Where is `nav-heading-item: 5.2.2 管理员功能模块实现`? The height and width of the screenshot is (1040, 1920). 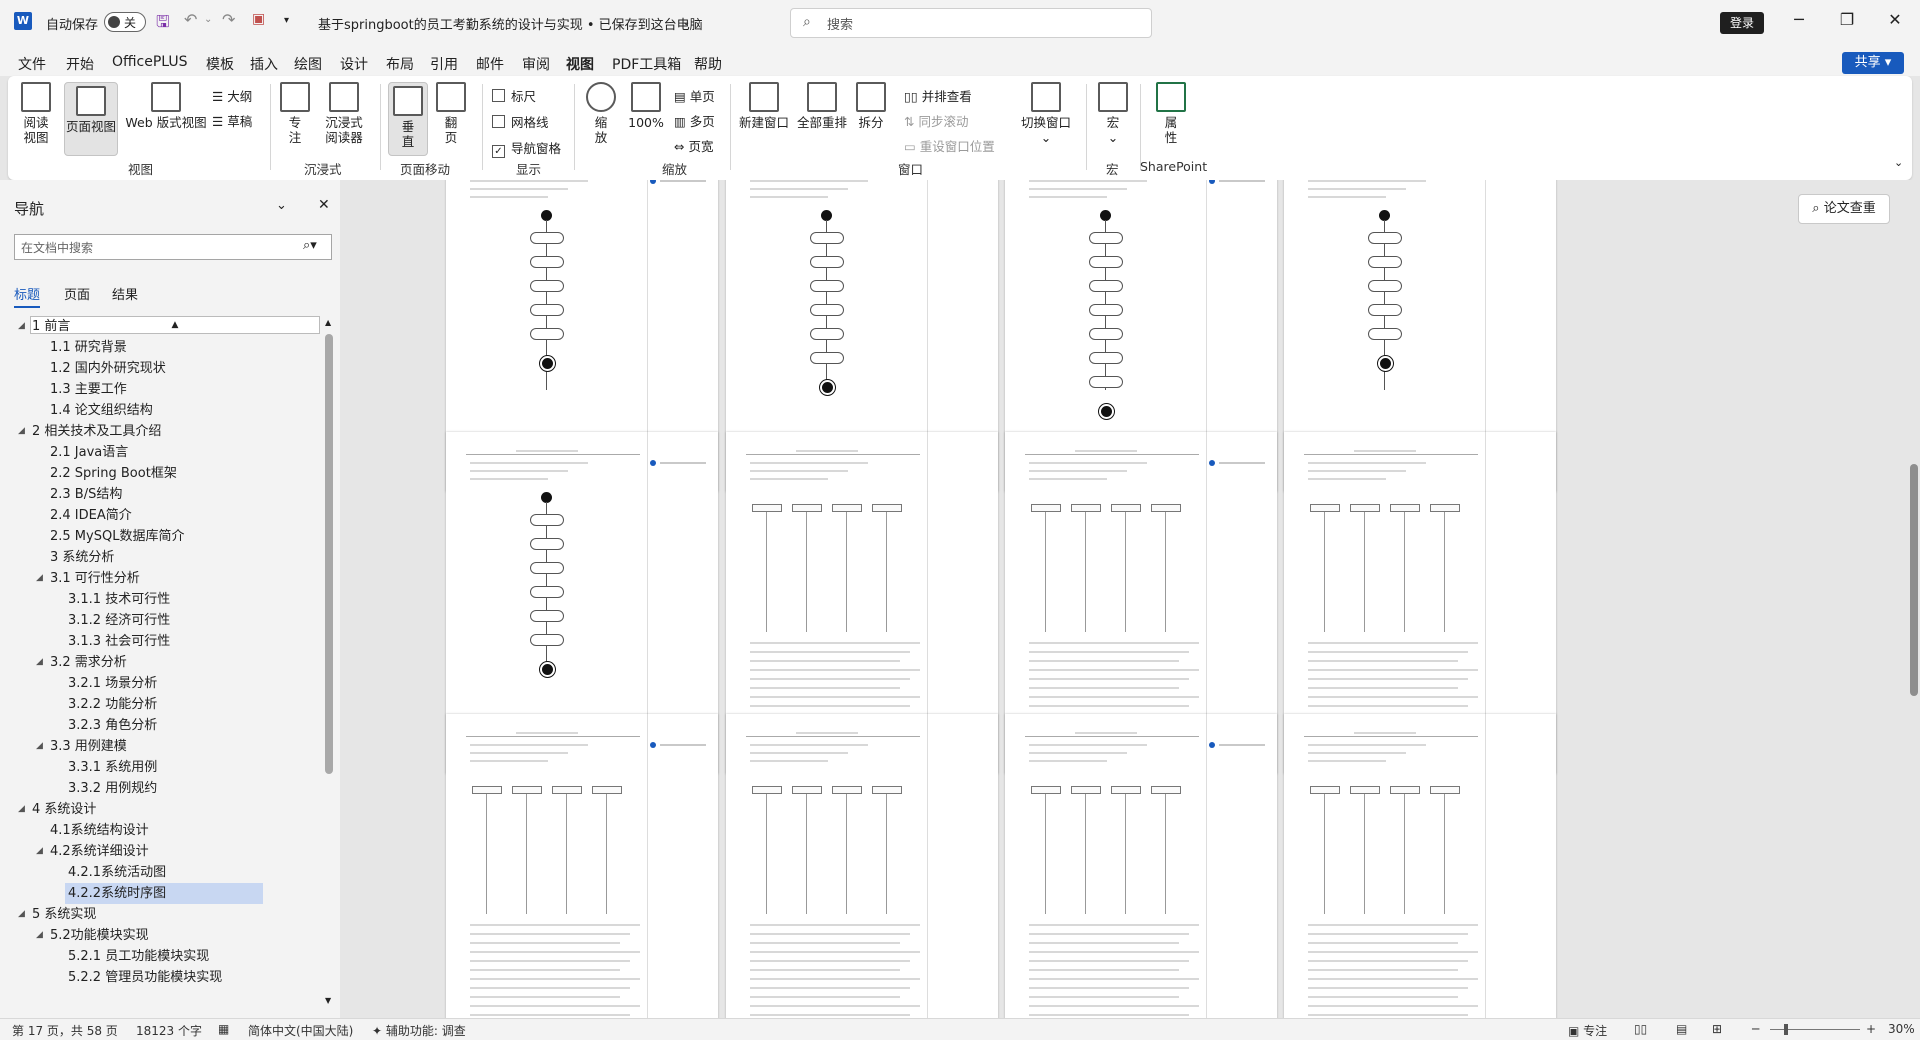 nav-heading-item: 5.2.2 管理员功能模块实现 is located at coordinates (161, 977).